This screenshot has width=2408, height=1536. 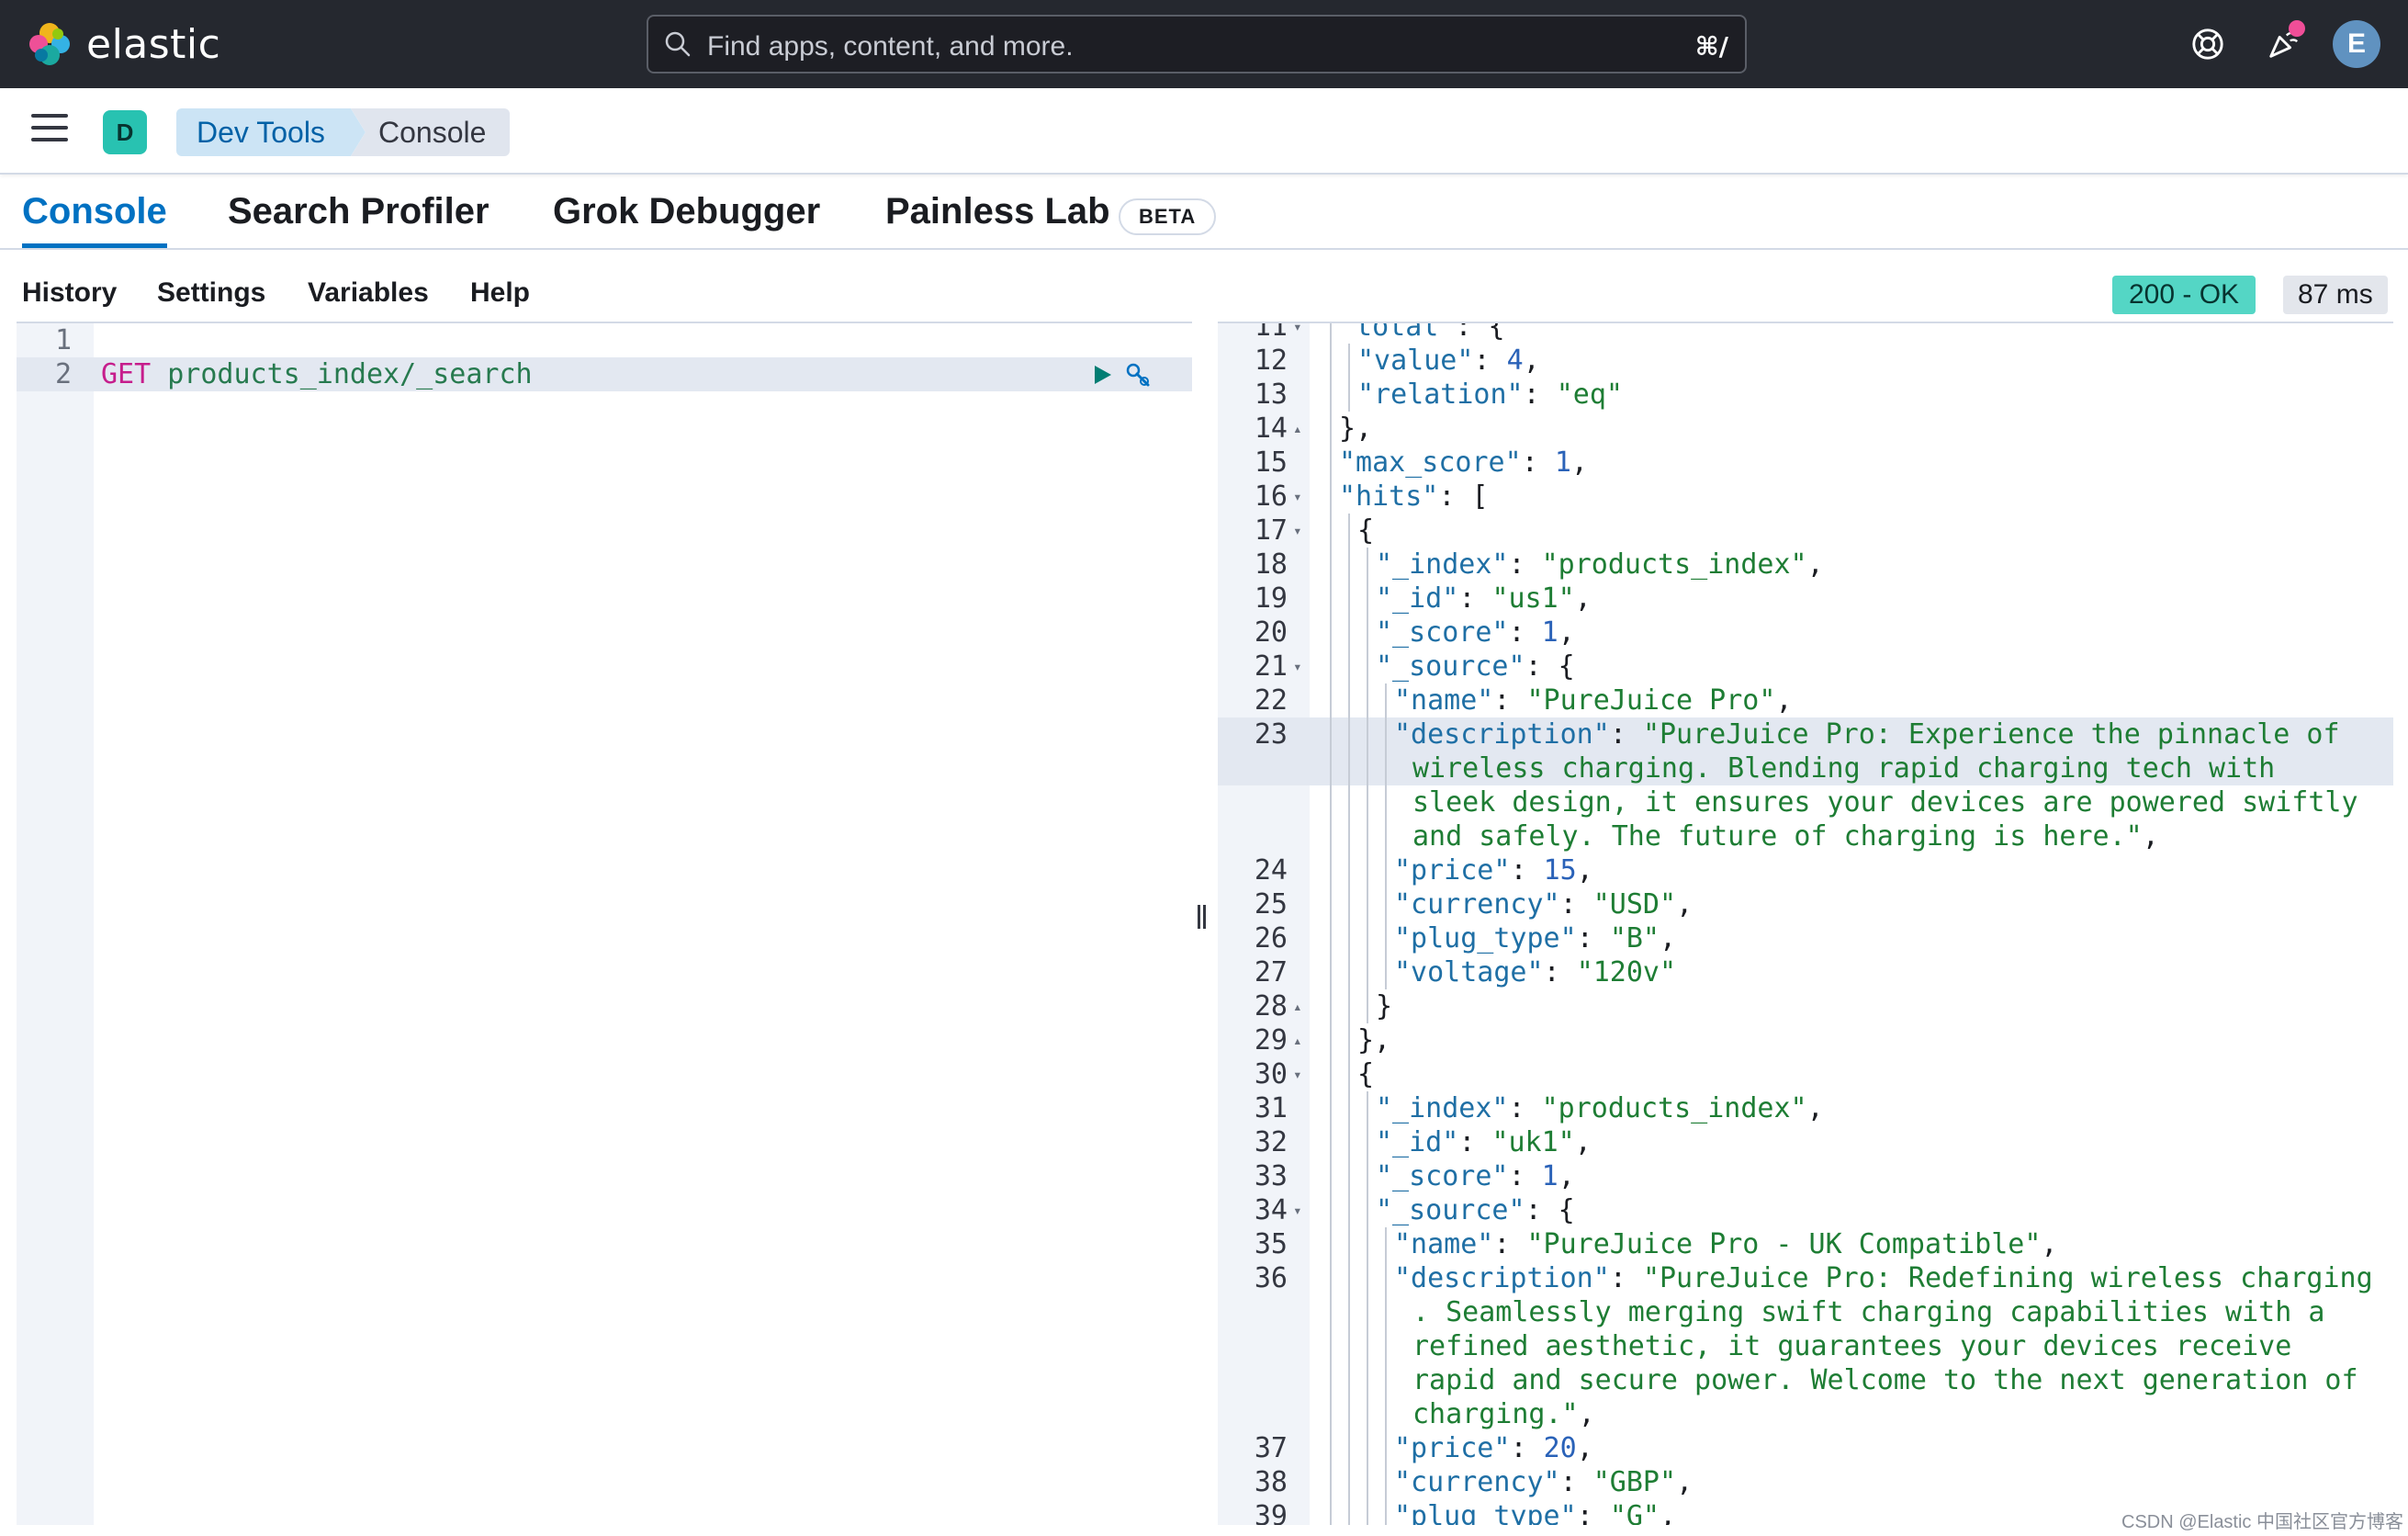 I want to click on line-number: 34, so click(x=1271, y=1210).